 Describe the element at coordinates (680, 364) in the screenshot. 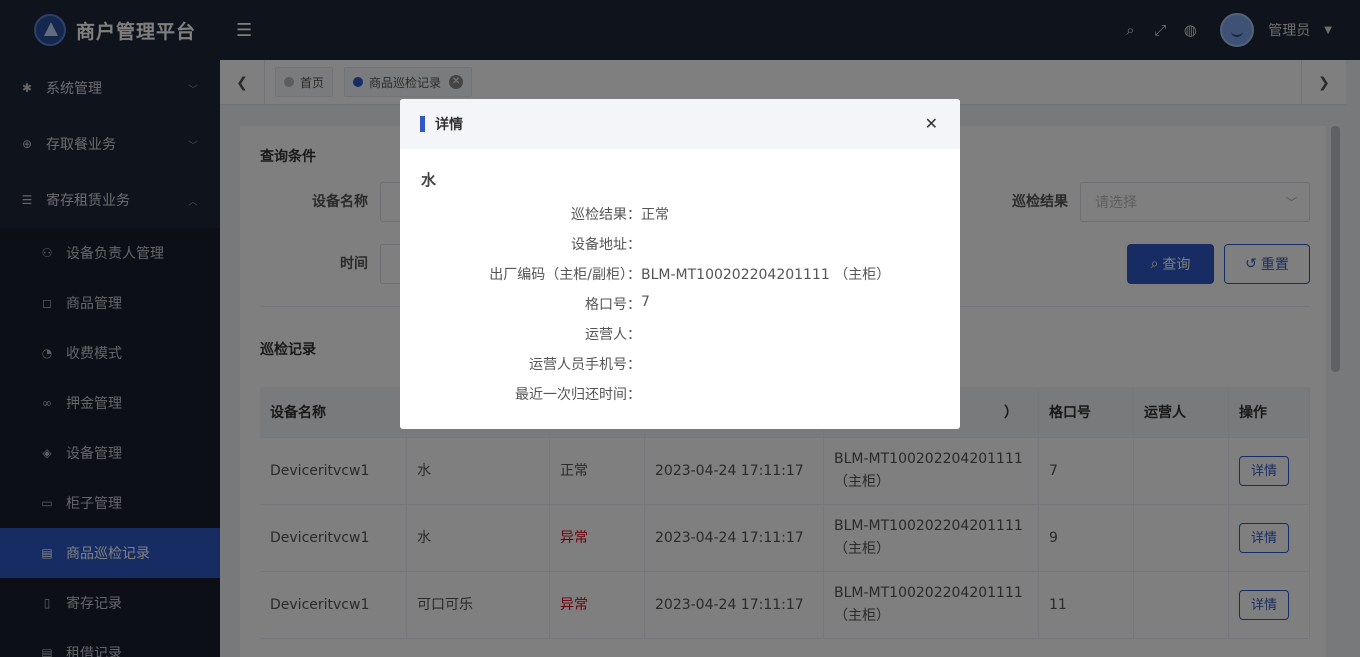

I see `detail-row: 运营人员手机号：` at that location.